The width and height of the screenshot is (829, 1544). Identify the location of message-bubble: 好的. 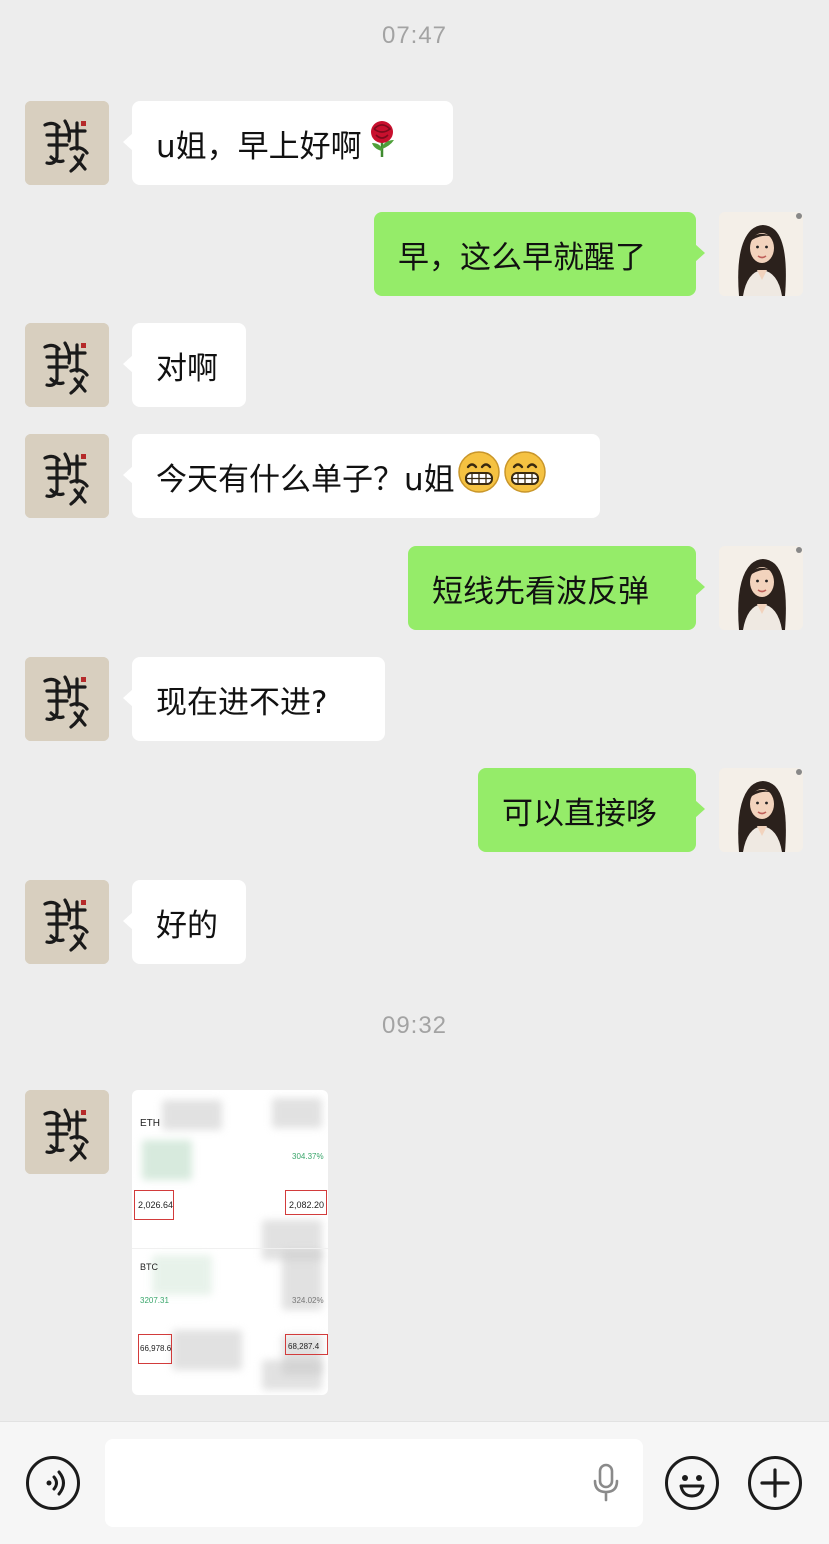
(184, 922).